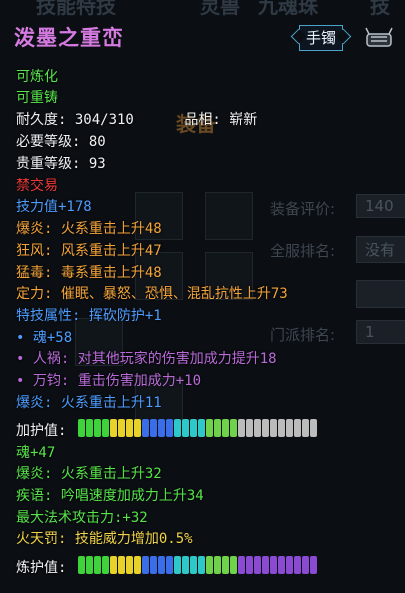  I want to click on refine-bar, so click(197, 565).